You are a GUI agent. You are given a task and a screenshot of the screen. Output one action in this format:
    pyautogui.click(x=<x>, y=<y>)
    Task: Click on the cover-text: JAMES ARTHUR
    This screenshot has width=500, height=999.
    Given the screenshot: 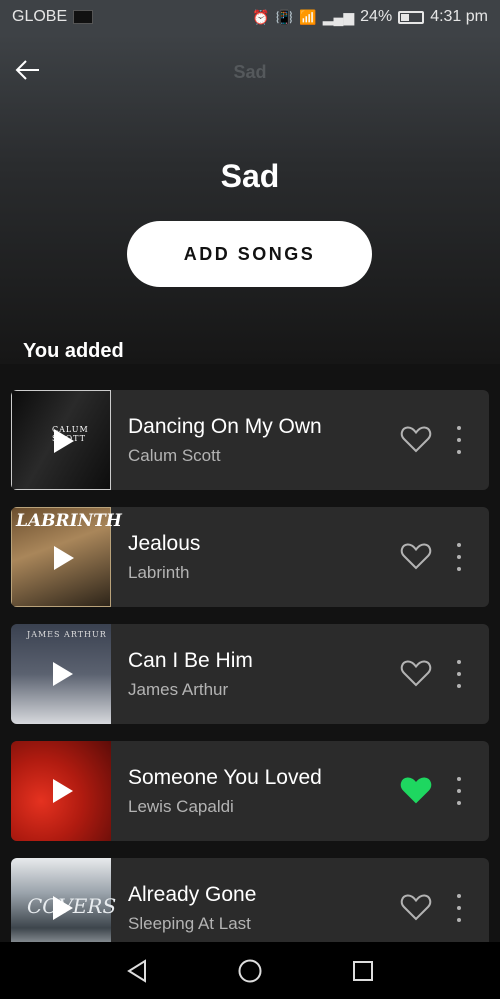 What is the action you would take?
    pyautogui.click(x=67, y=634)
    